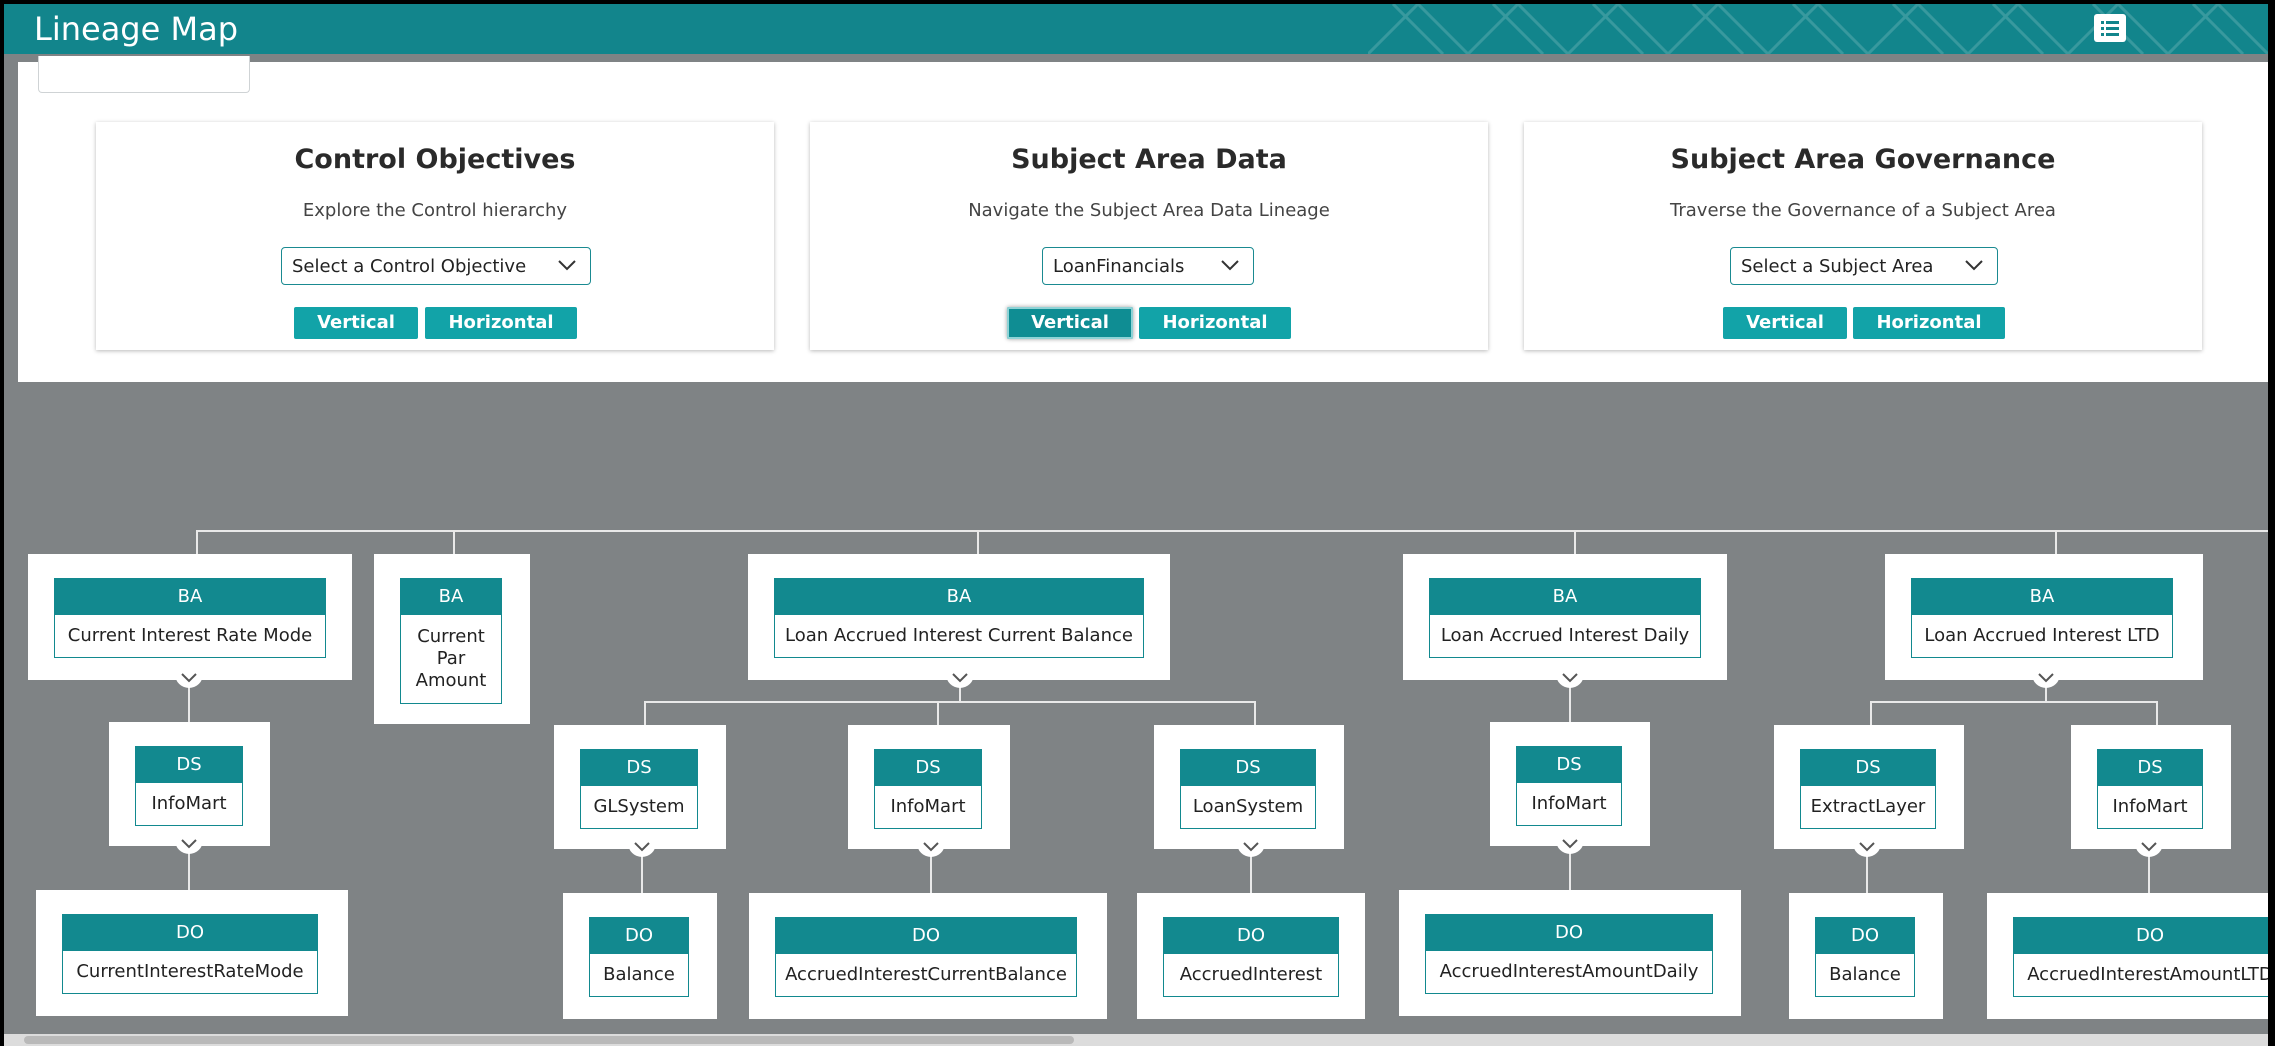 The height and width of the screenshot is (1046, 2275). I want to click on lineage-node-do: DO AccruedInterestCurrentBalance, so click(928, 956).